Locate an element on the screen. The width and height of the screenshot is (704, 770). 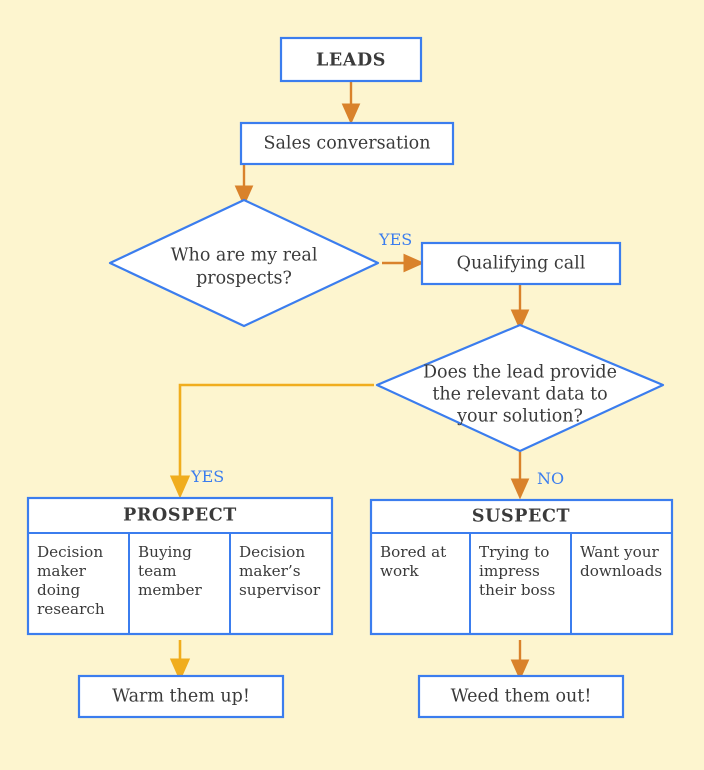
node-weed-them-out: Weed them out! is located at coordinates (521, 696).